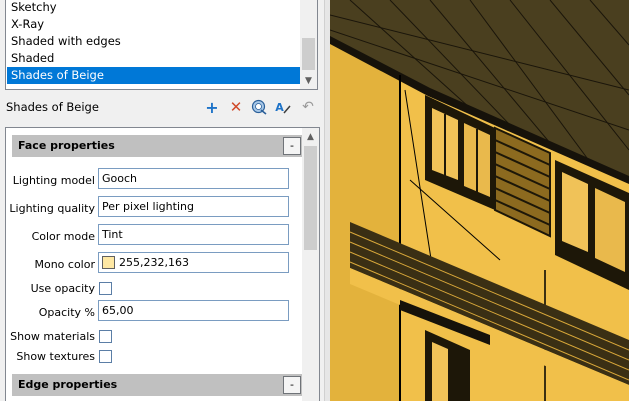  Describe the element at coordinates (154, 75) in the screenshot. I see `style-item-shades-of-beige: Shades of Beige` at that location.